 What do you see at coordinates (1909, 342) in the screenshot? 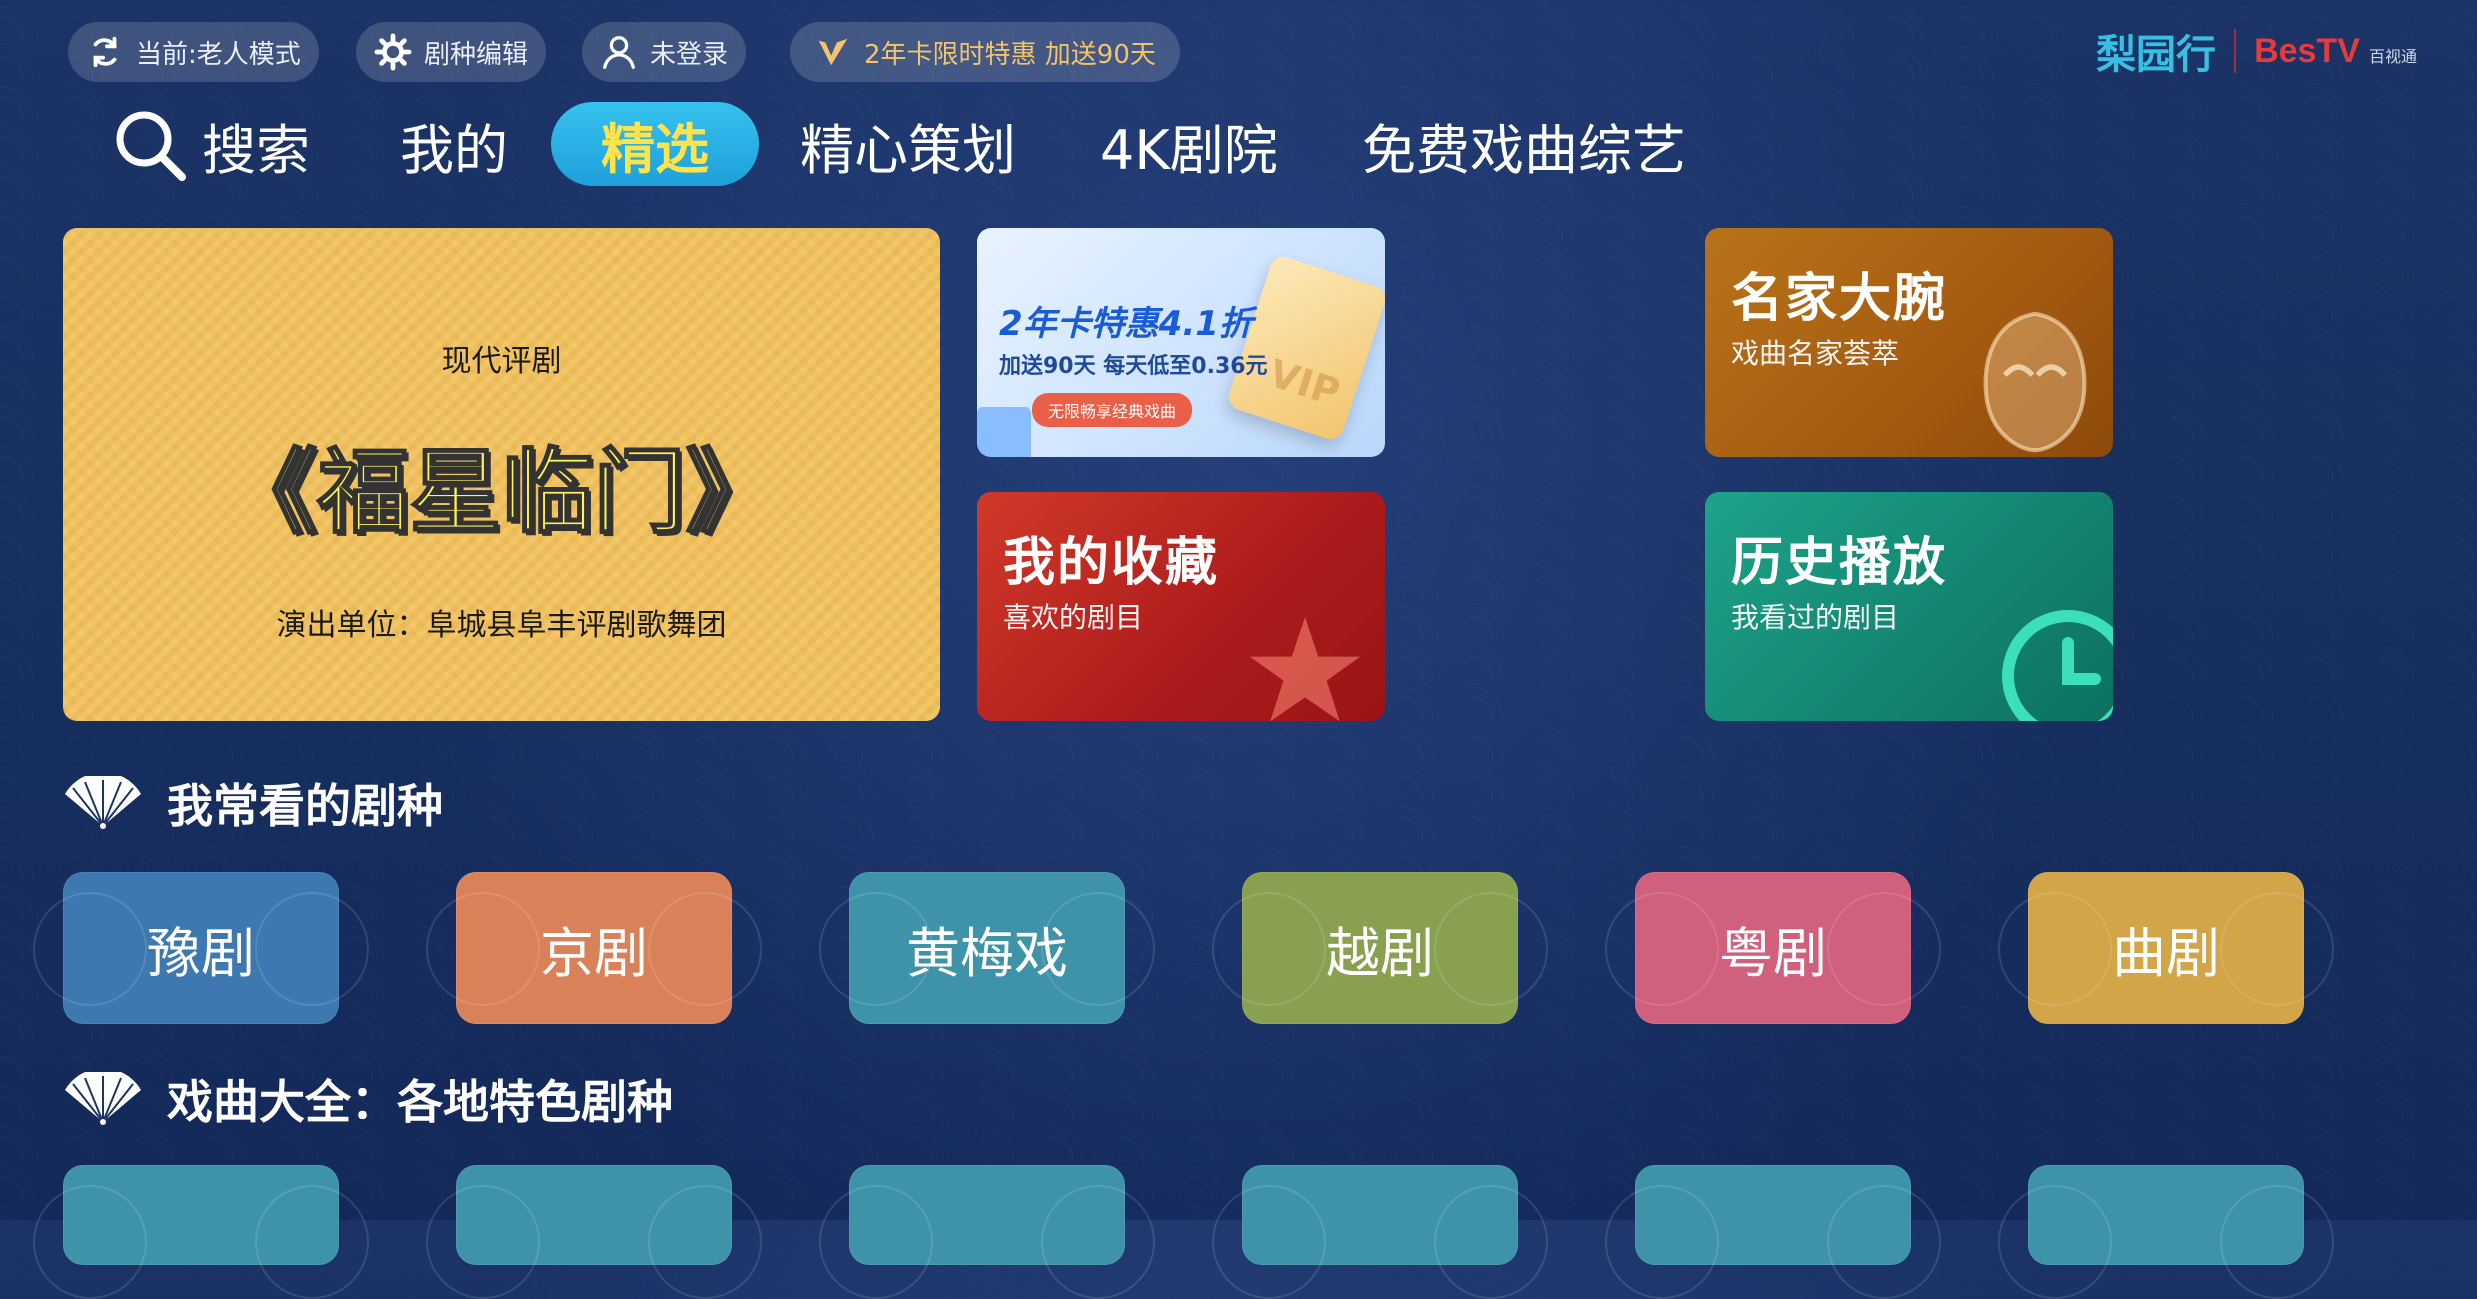
I see `masters-tile: 名家大腕 戏曲名家荟萃` at bounding box center [1909, 342].